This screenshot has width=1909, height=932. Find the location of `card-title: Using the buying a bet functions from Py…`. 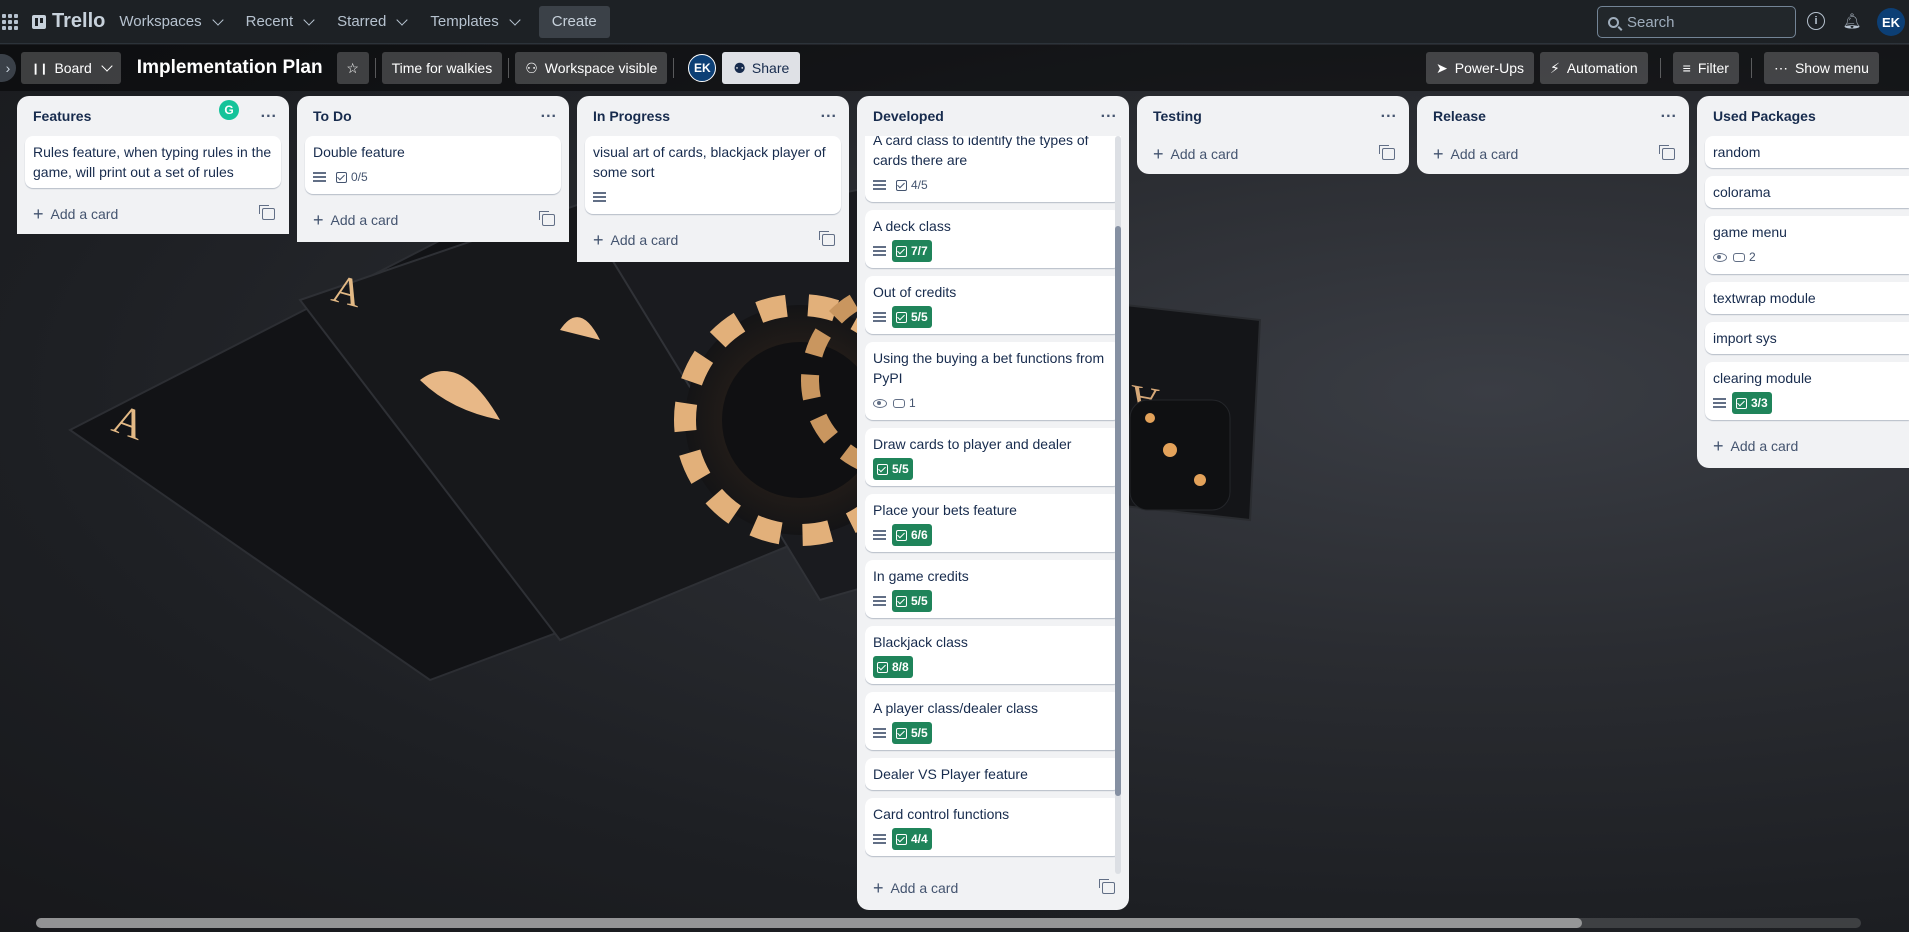

card-title: Using the buying a bet functions from Py… is located at coordinates (989, 368).